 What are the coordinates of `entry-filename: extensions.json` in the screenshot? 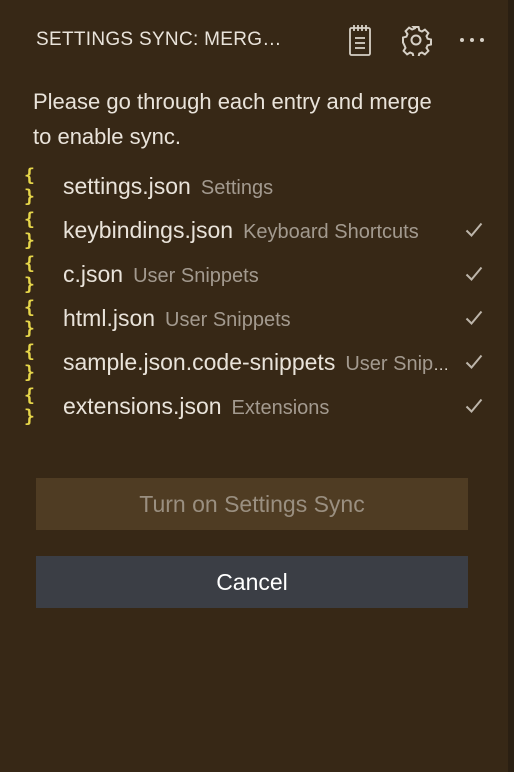 It's located at (142, 405).